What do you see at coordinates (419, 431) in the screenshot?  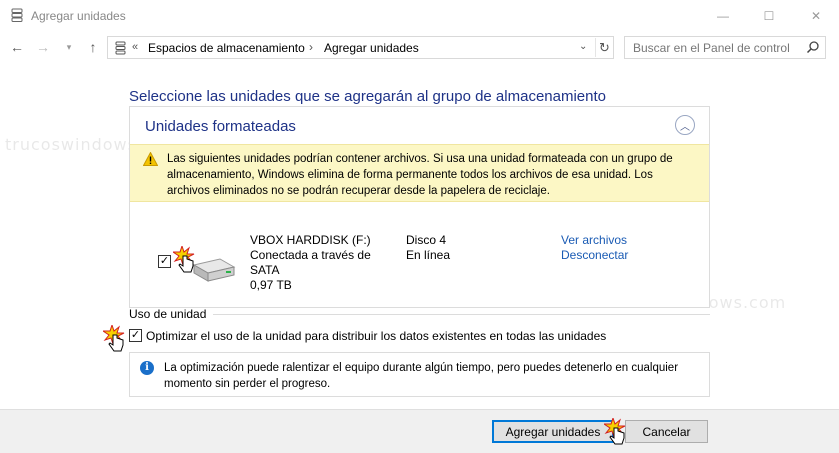 I see `dialog-footer: Agregar unidades Cancelar` at bounding box center [419, 431].